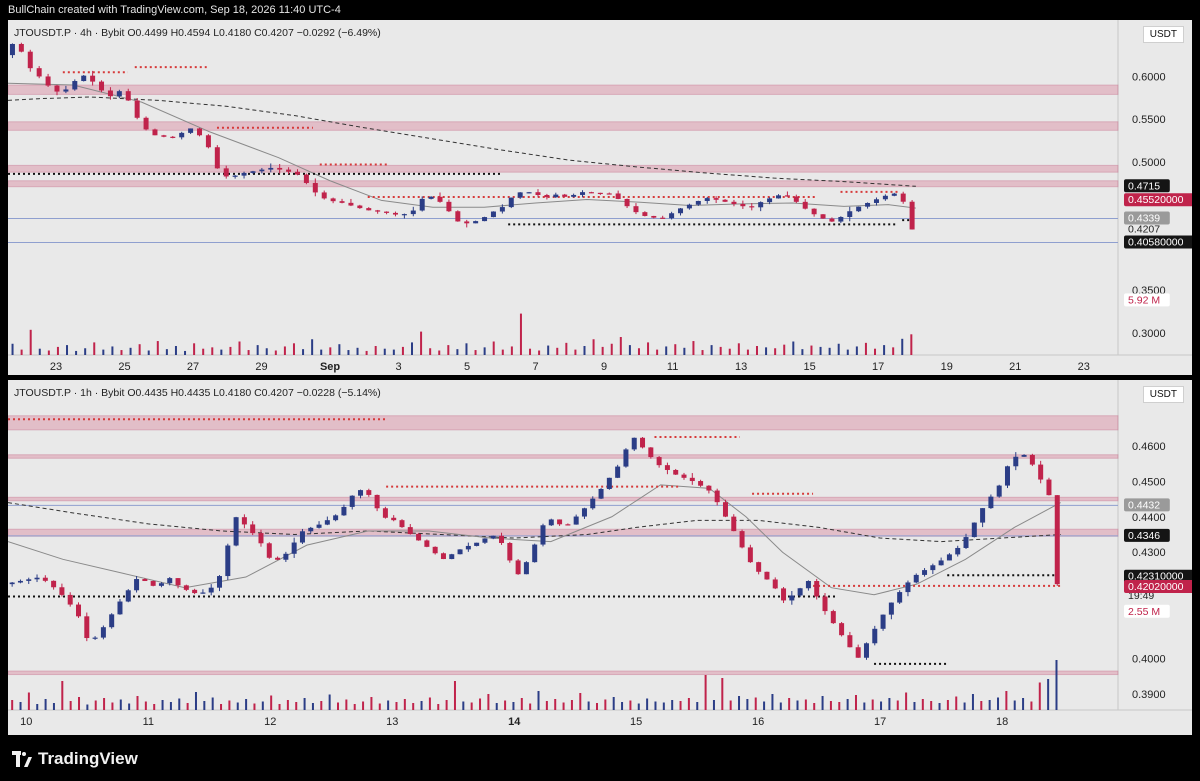 The width and height of the screenshot is (1200, 781). Describe the element at coordinates (1149, 518) in the screenshot. I see `price-tick-label: 0.4400` at that location.